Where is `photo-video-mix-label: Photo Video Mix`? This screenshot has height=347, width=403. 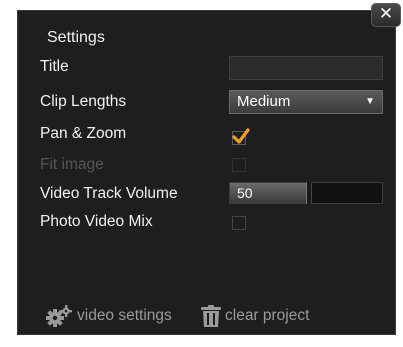 photo-video-mix-label: Photo Video Mix is located at coordinates (96, 221).